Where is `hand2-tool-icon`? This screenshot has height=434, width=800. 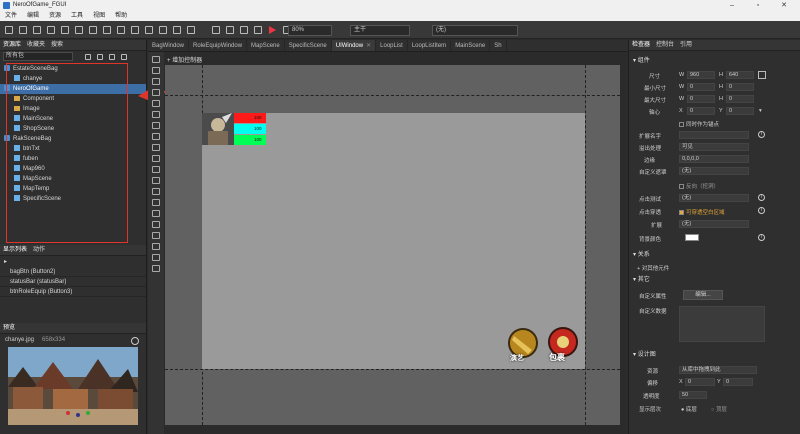
hand2-tool-icon is located at coordinates (156, 169).